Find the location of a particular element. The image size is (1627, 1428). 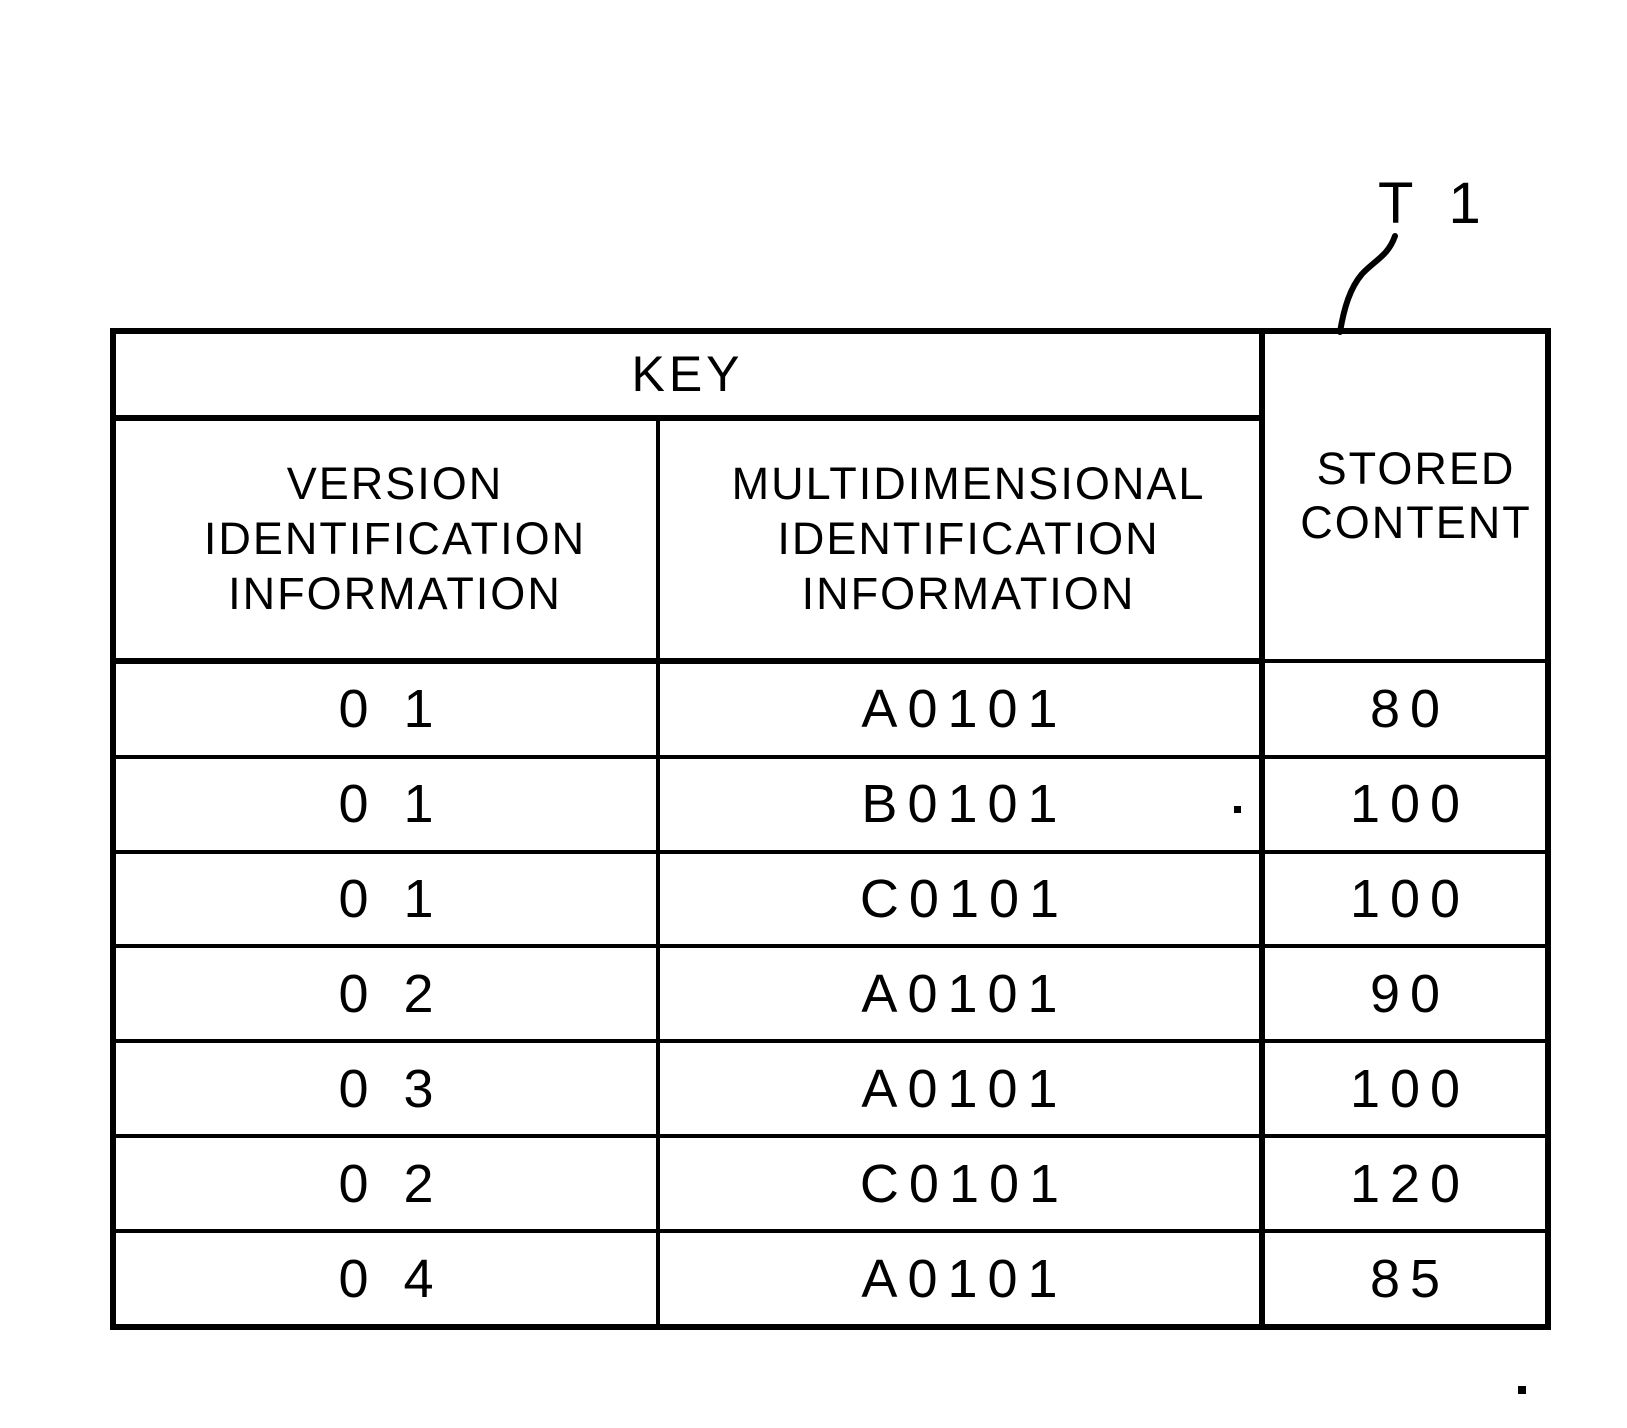

version-header-line-2: IDENTIFICATION is located at coordinates (395, 538).